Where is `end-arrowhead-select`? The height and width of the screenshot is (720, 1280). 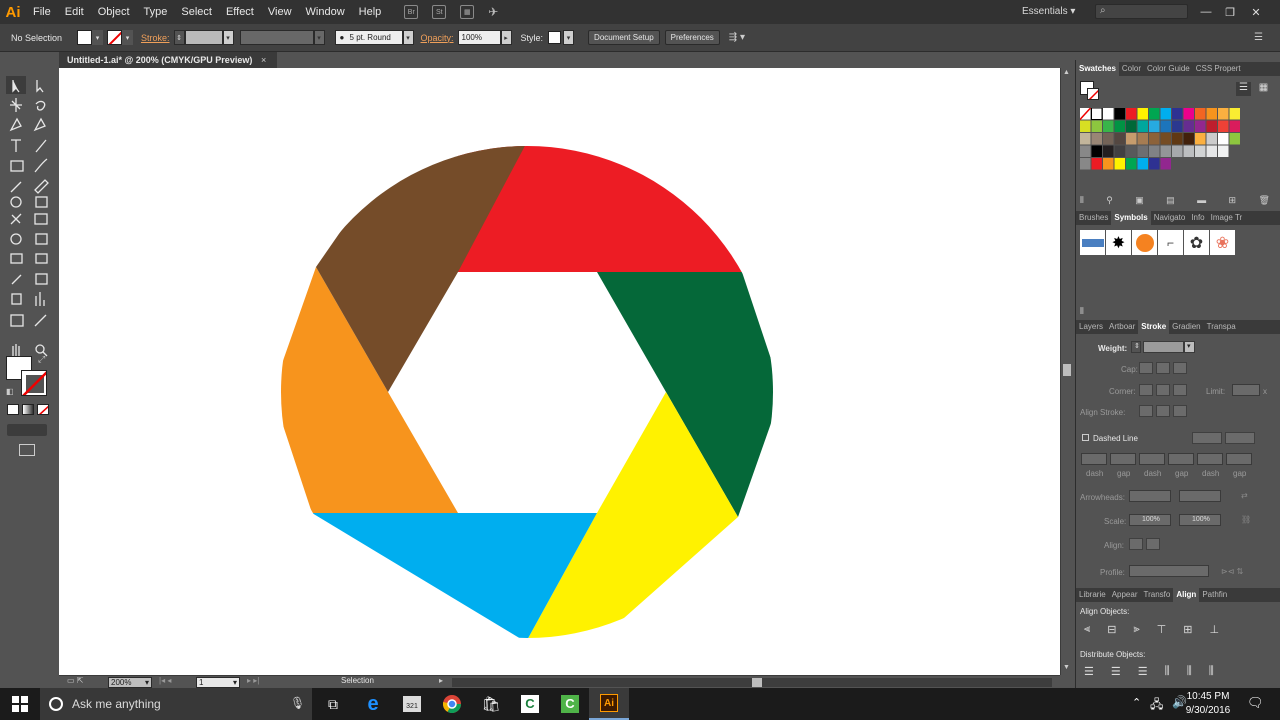
end-arrowhead-select is located at coordinates (1200, 496).